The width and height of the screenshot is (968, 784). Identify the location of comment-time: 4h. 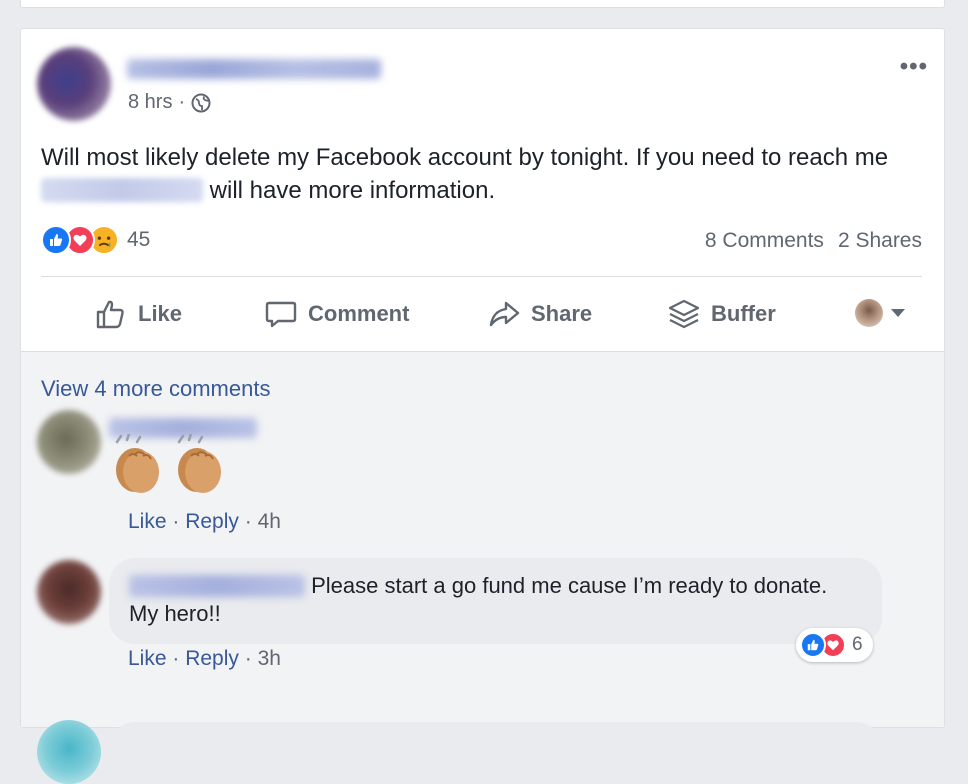
(269, 521).